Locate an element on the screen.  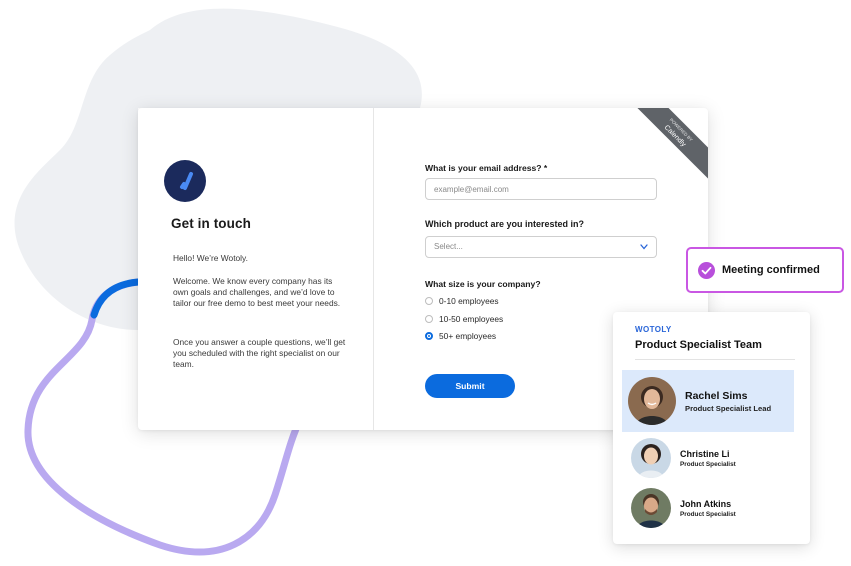
greeting-text: Hello! We’re Wotoly. is located at coordinates (210, 258).